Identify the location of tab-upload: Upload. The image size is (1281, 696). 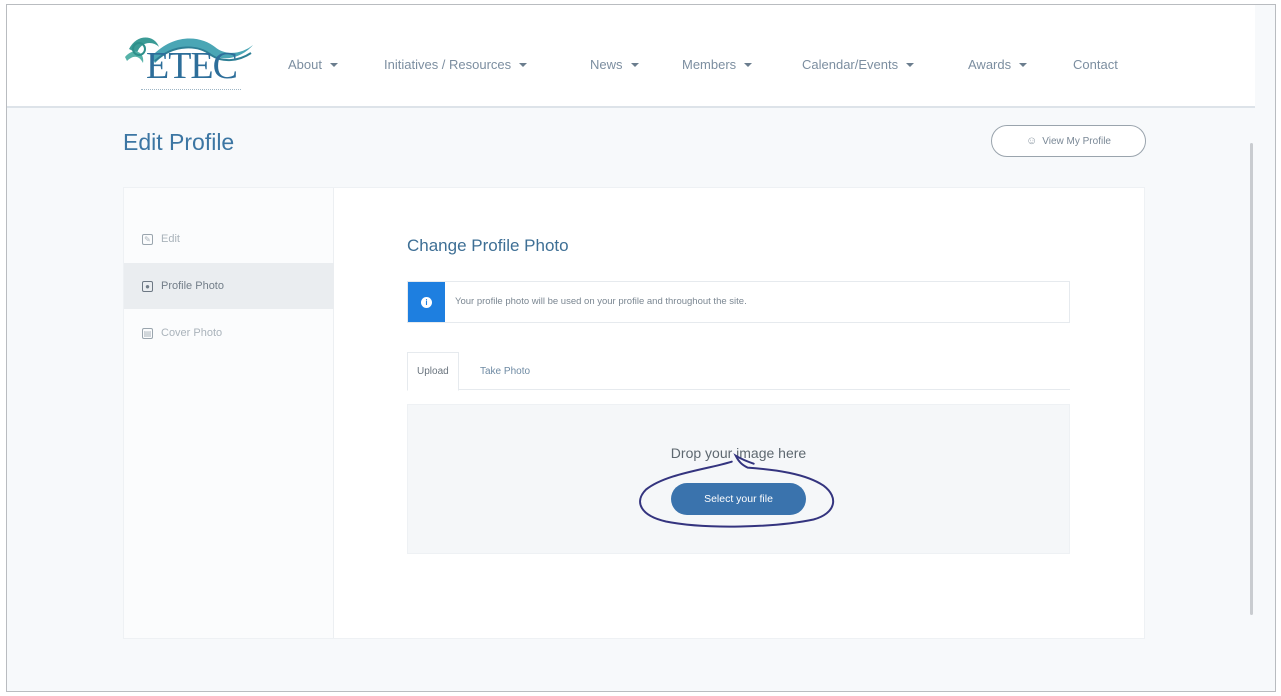
(433, 371).